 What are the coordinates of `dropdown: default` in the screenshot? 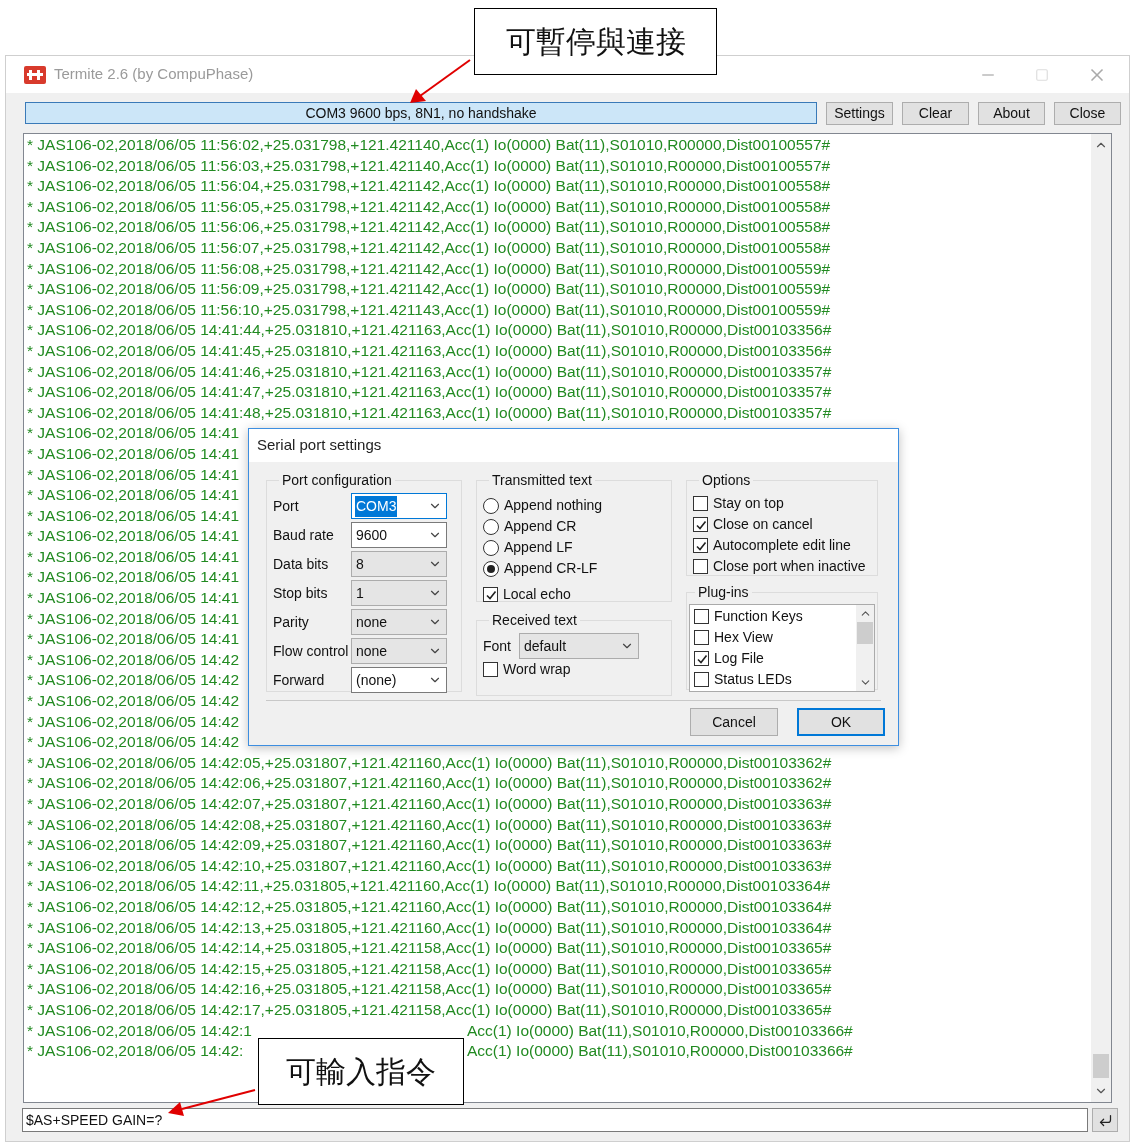 It's located at (579, 646).